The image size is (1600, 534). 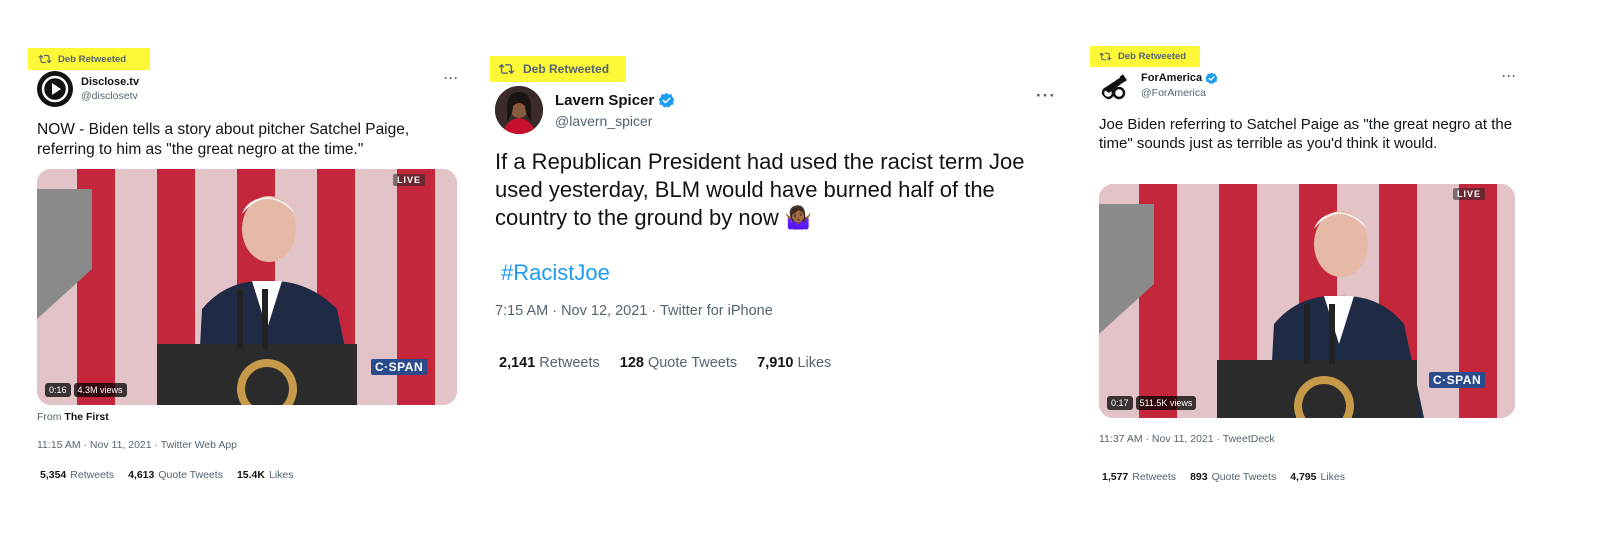 I want to click on video-stats: 0:17 511.5K views, so click(x=1152, y=403).